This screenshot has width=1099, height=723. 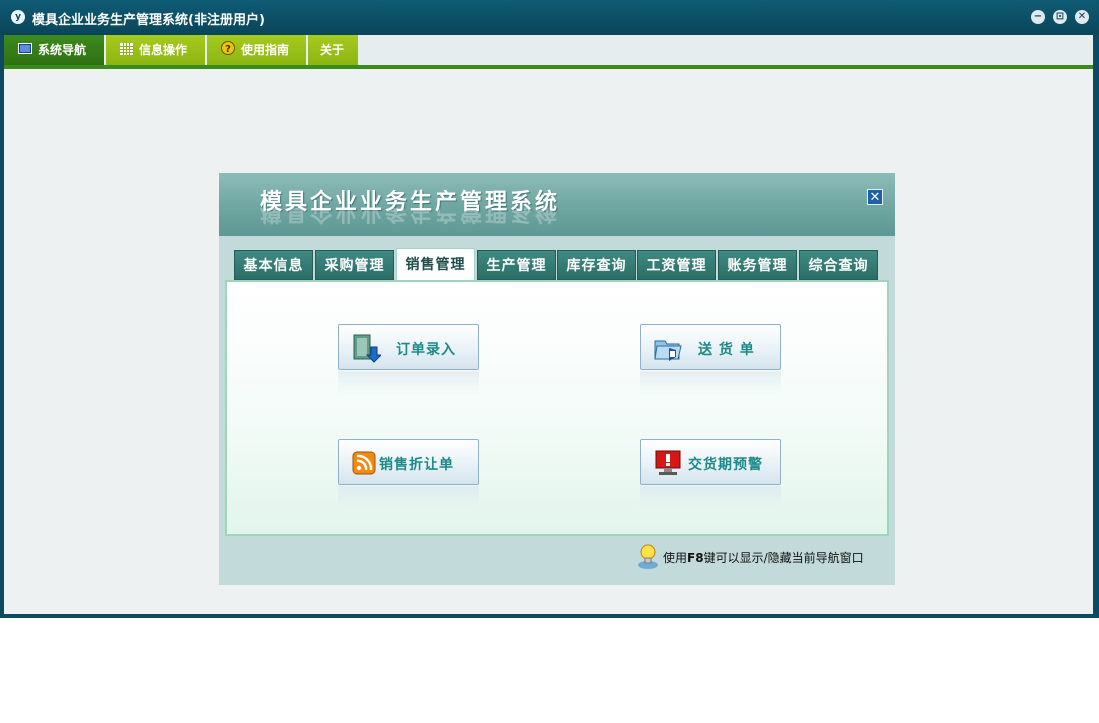 What do you see at coordinates (367, 348) in the screenshot?
I see `order-entry-icon` at bounding box center [367, 348].